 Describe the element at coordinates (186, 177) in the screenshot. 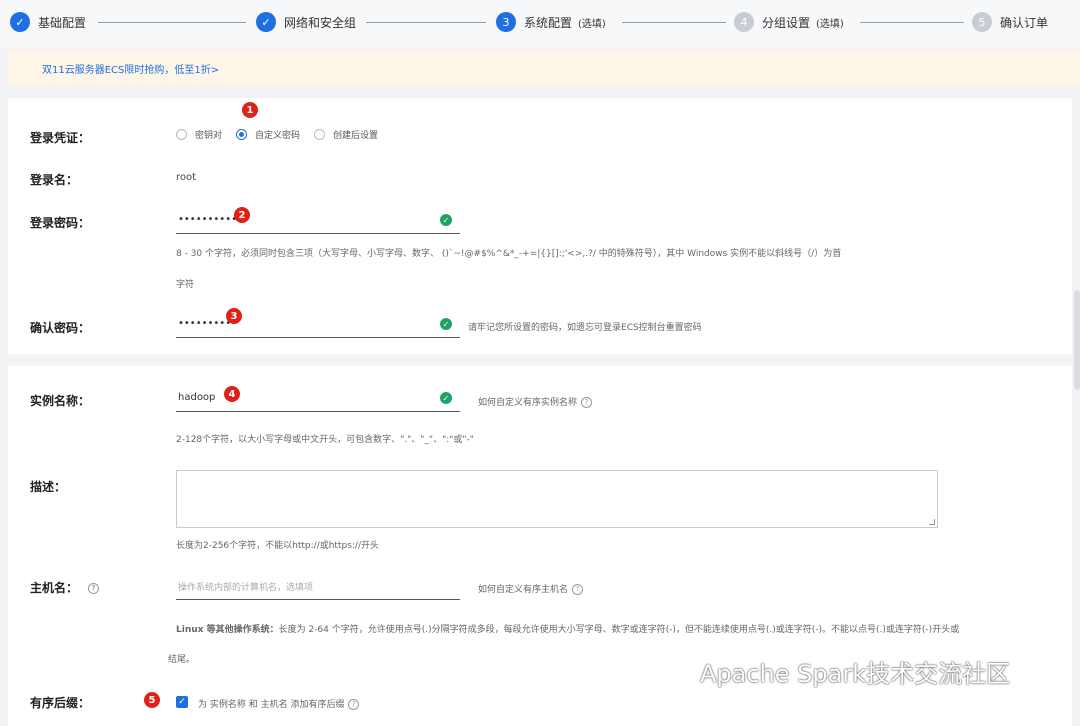

I see `username-value: root` at that location.